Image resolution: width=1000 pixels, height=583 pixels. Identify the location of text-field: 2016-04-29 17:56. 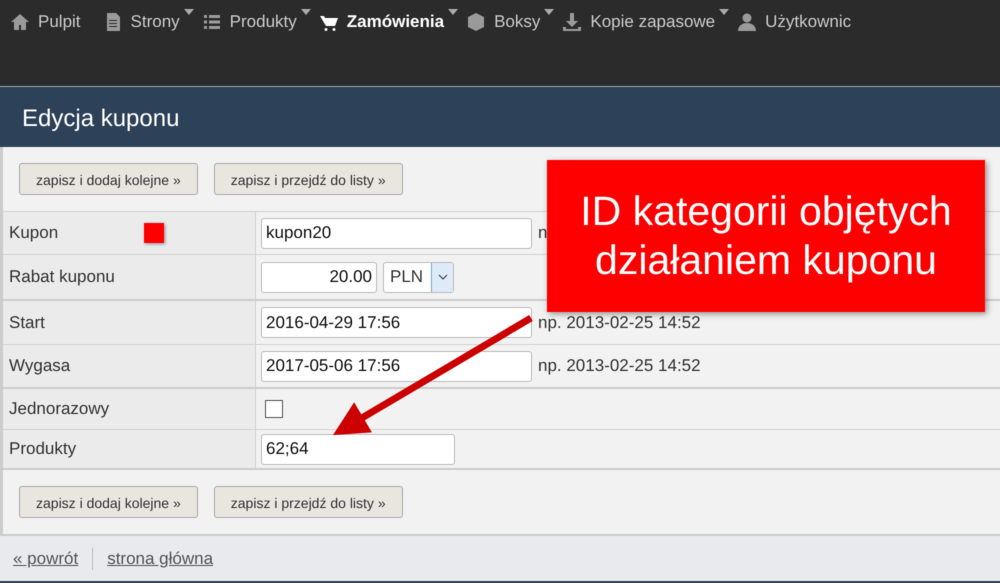
(396, 322).